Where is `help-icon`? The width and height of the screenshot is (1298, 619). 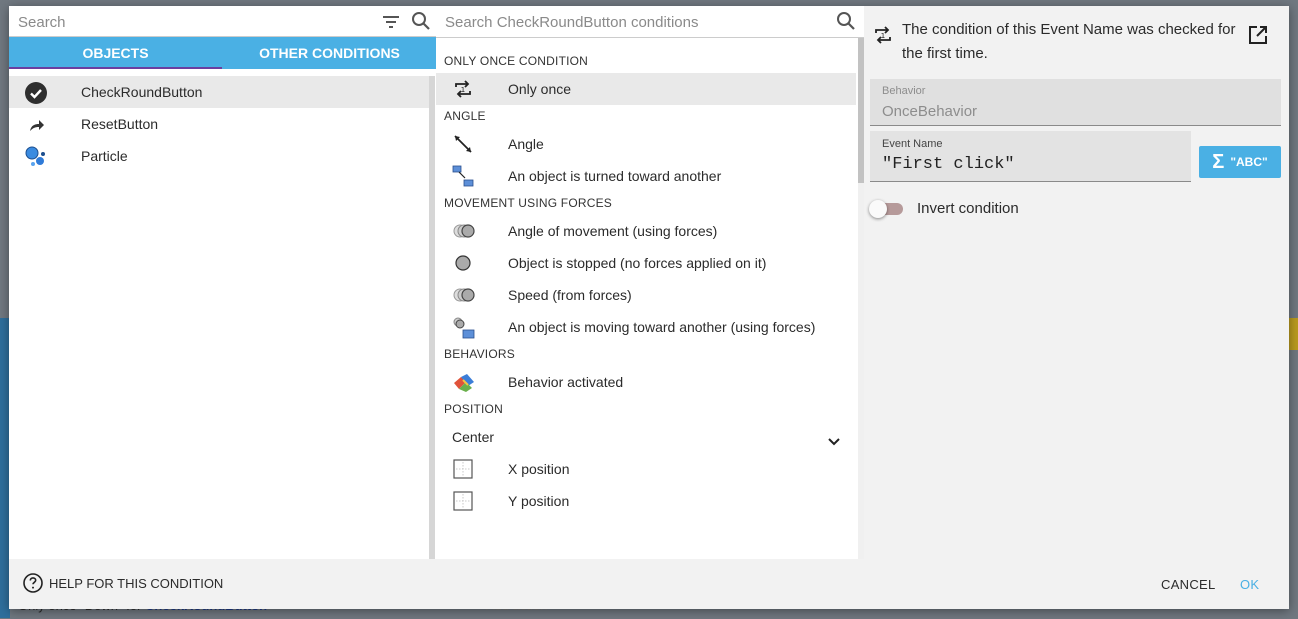 help-icon is located at coordinates (33, 583).